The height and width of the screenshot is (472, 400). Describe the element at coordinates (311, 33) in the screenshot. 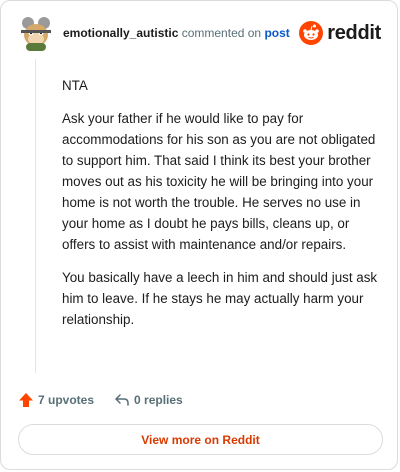

I see `reddit-logo-icon` at that location.